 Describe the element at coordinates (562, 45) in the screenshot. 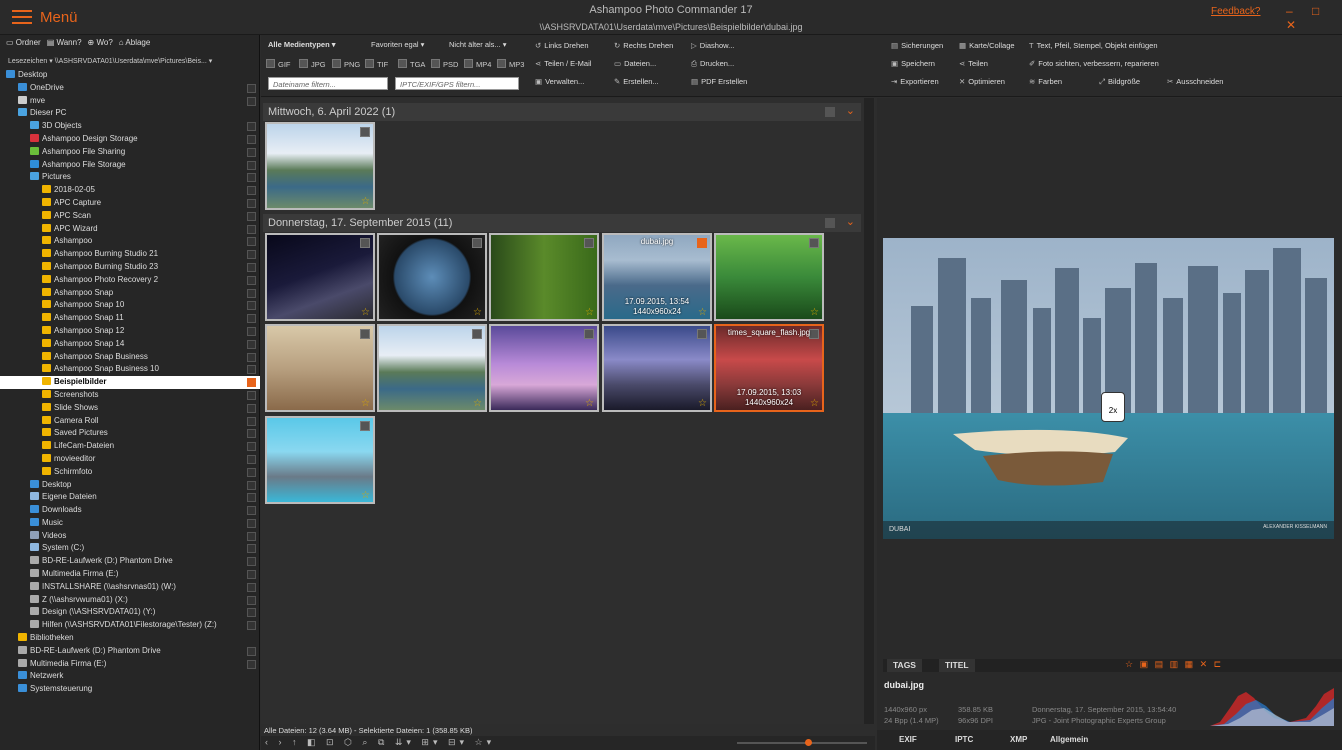

I see `toolbar-button: ↺ Links Drehen` at that location.